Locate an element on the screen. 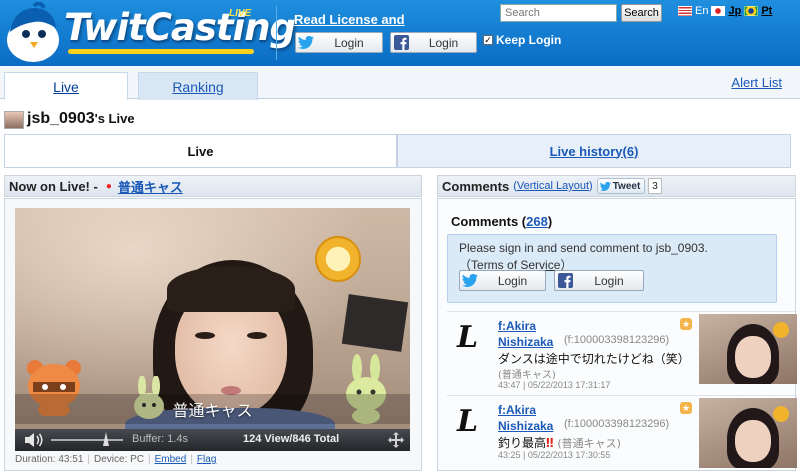 The image size is (800, 471). keep-login-check-icon: ✓ is located at coordinates (488, 40).